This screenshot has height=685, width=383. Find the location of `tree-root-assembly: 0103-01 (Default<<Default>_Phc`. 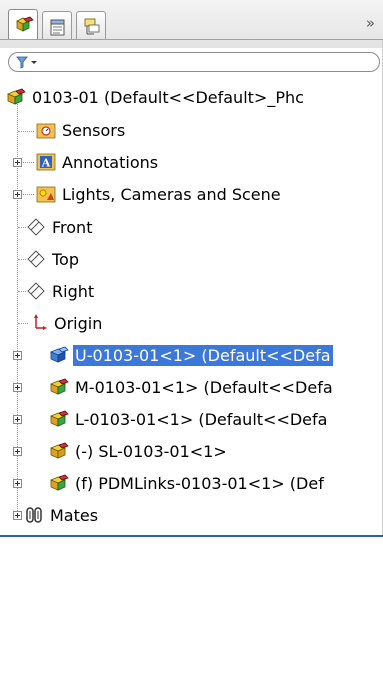

tree-root-assembly: 0103-01 (Default<<Default>_Phc is located at coordinates (156, 97).